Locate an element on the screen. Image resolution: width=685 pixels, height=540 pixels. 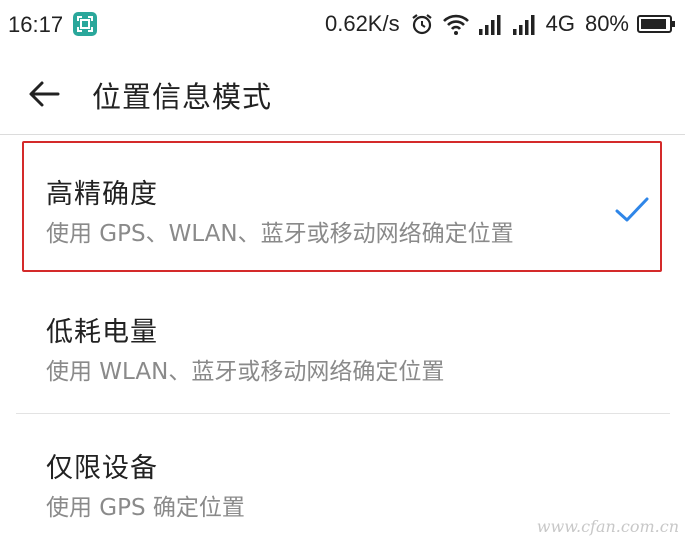
wifi-icon is located at coordinates (455, 24).